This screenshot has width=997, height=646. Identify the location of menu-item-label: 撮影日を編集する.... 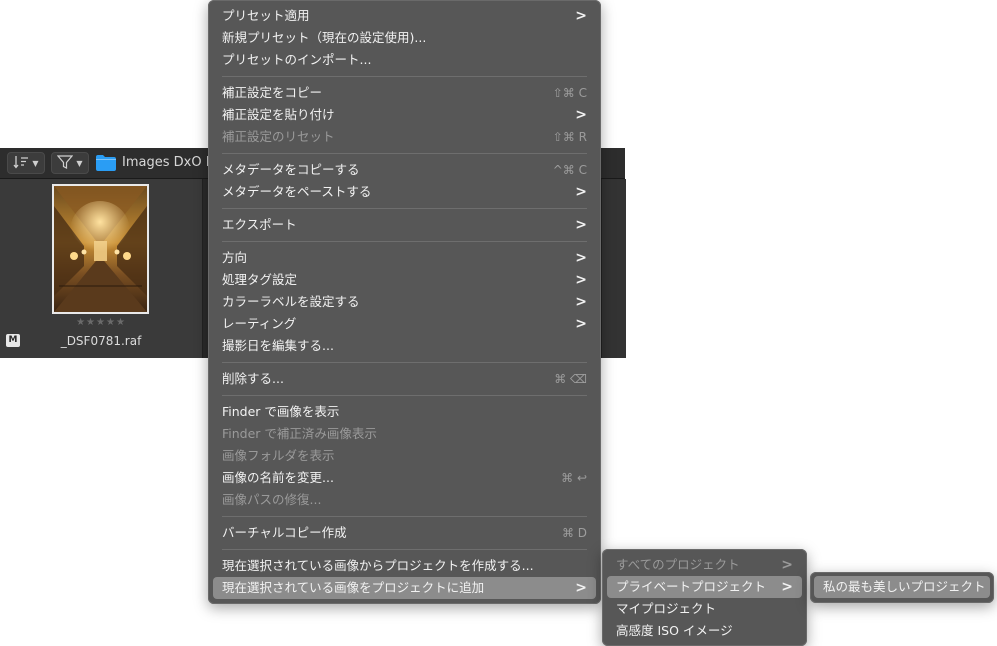
(278, 345).